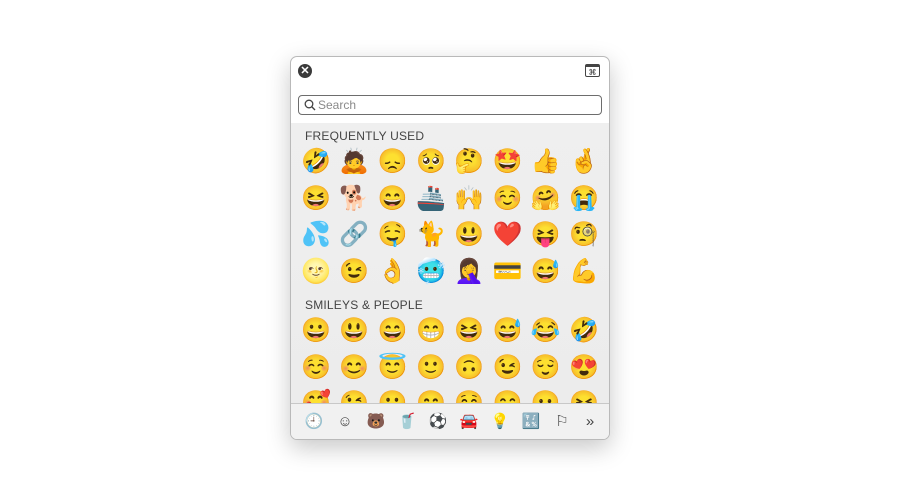 This screenshot has height=504, width=900. What do you see at coordinates (546, 331) in the screenshot?
I see `emoji-item: 😂` at bounding box center [546, 331].